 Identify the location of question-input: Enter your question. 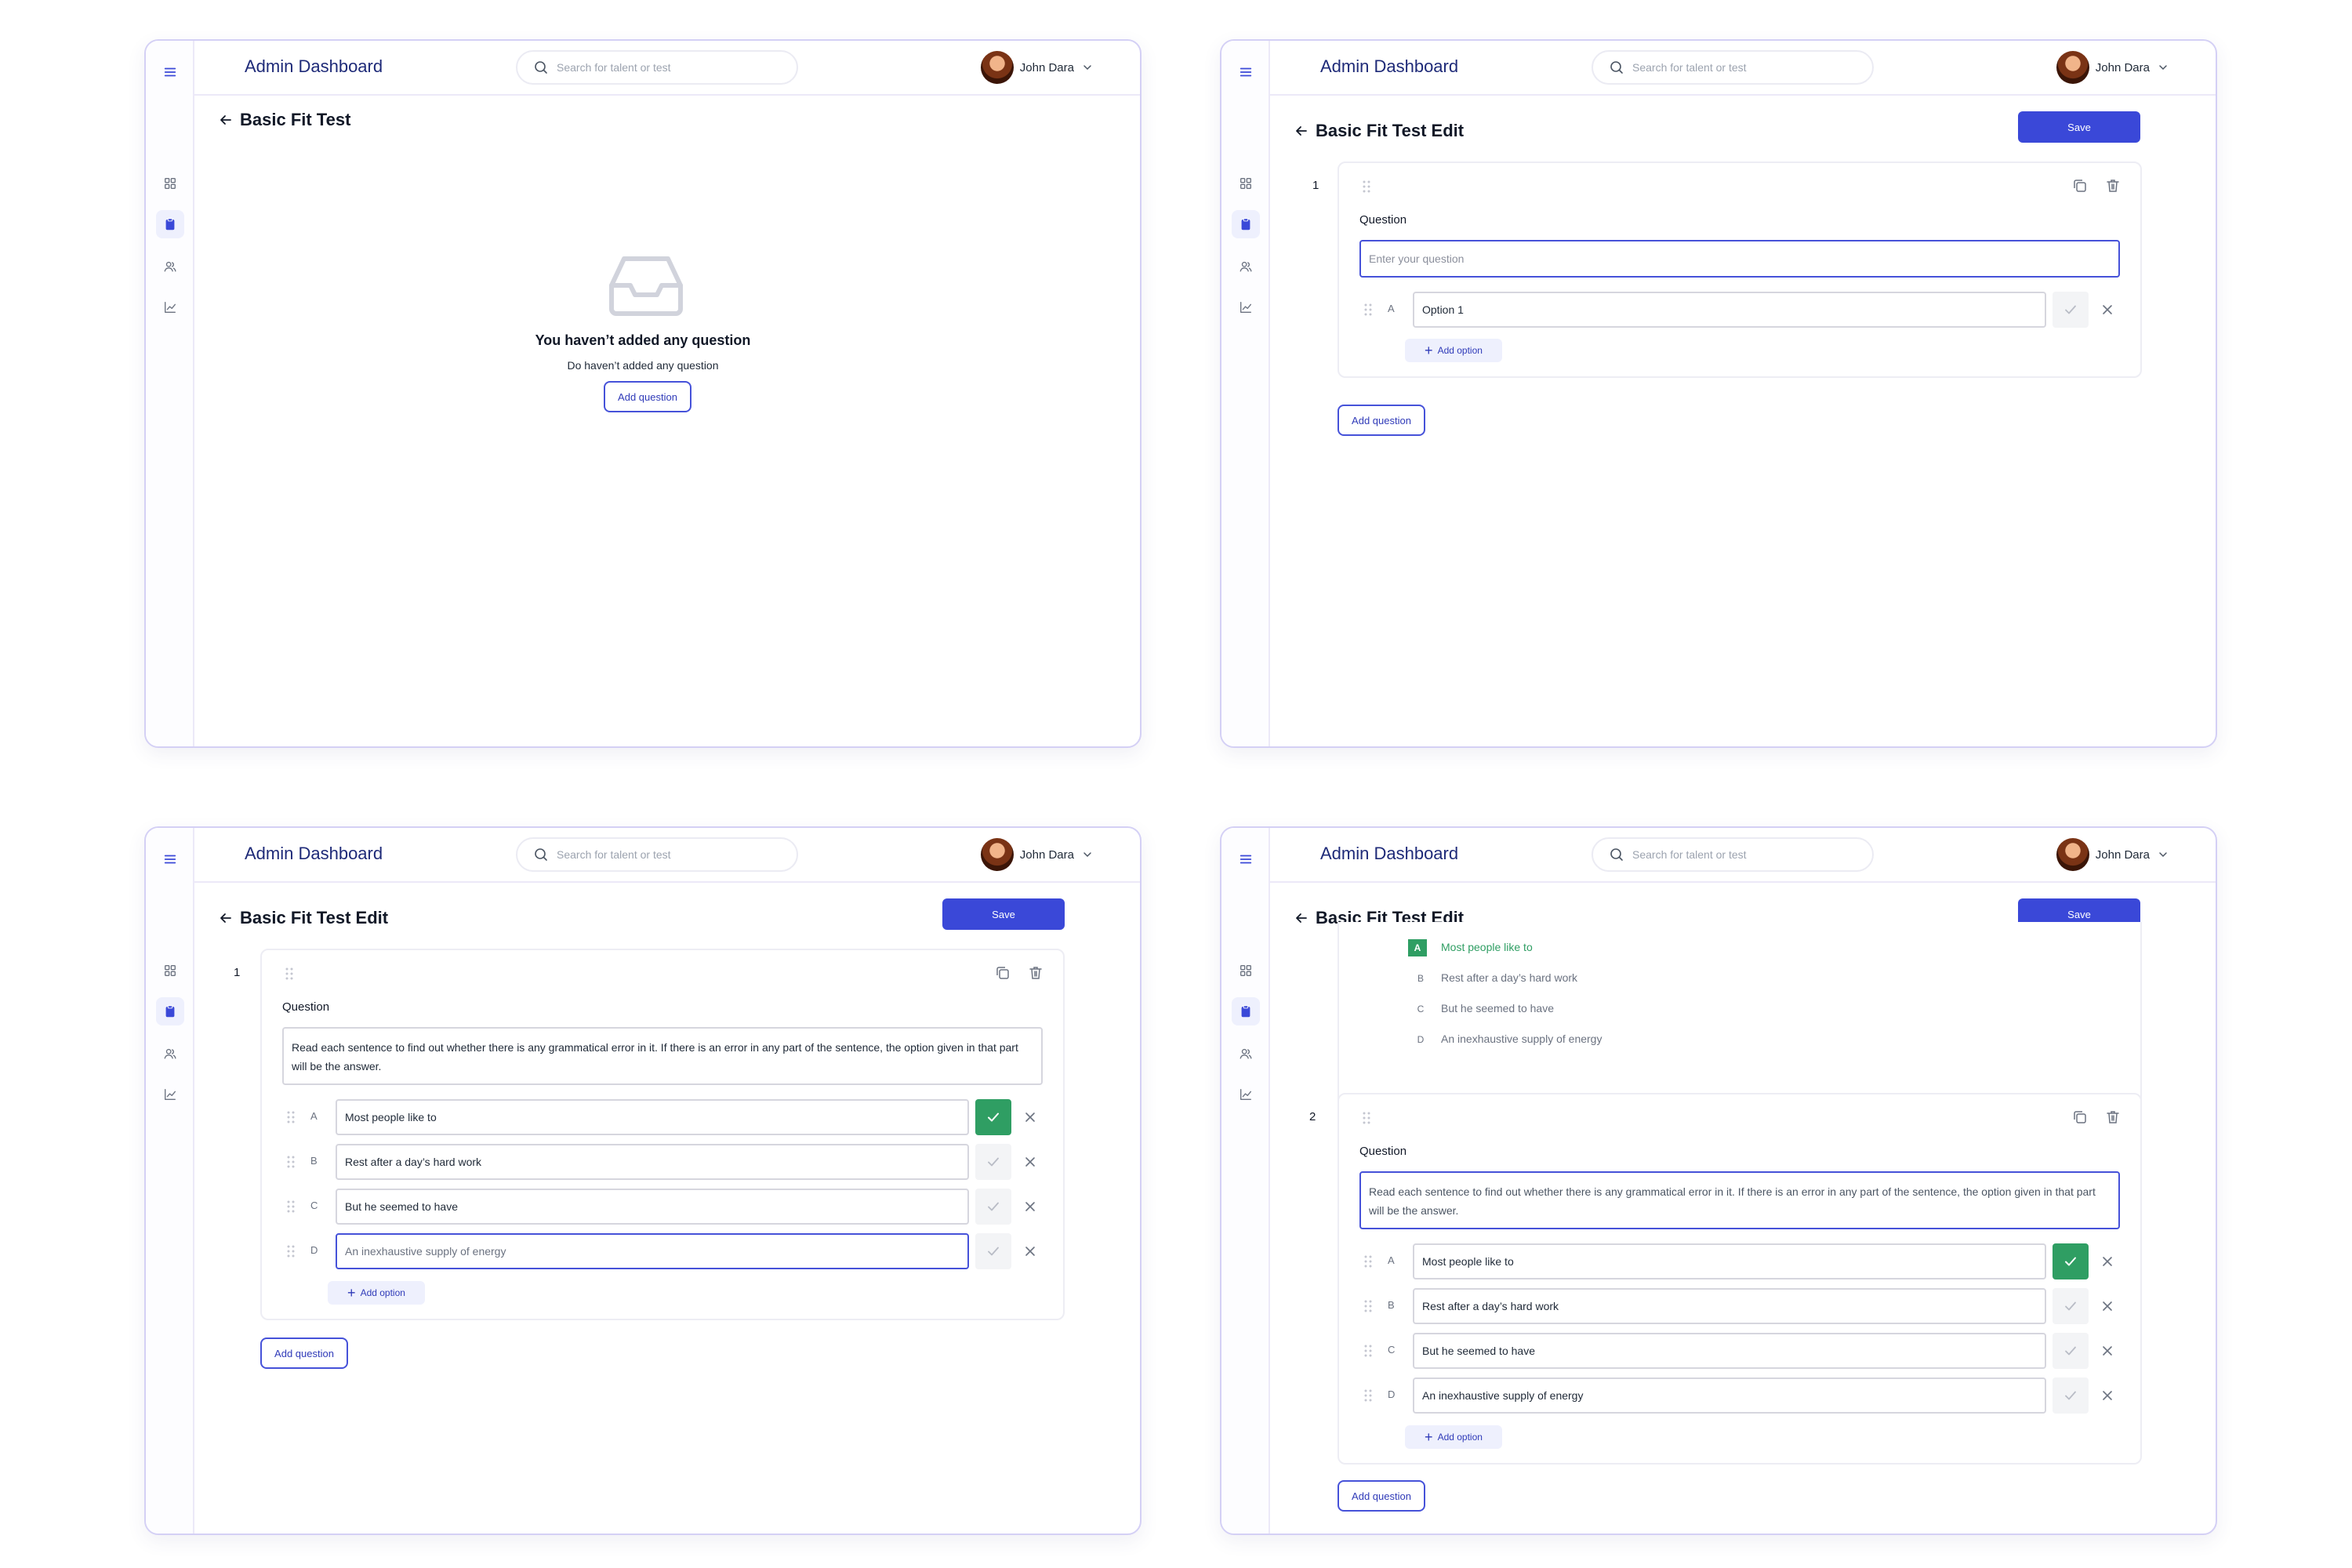
(1739, 259).